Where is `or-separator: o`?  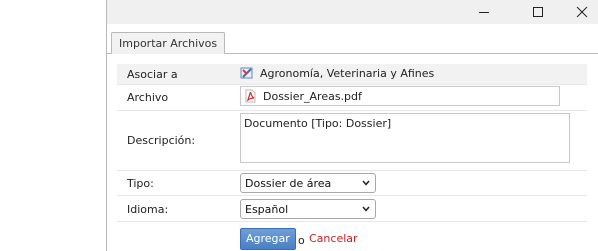
or-separator: o is located at coordinates (301, 240).